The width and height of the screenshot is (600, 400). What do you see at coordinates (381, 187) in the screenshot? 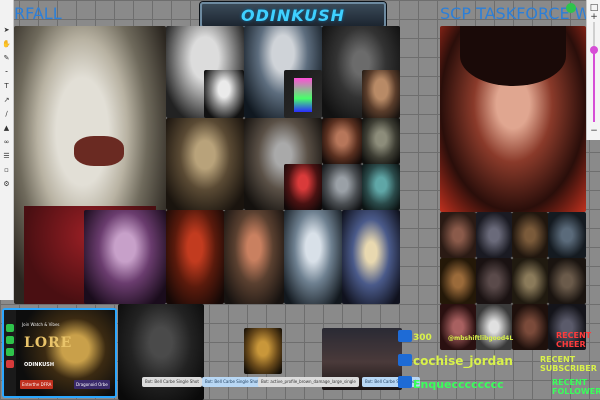
I see `image-teal-ghoul` at bounding box center [381, 187].